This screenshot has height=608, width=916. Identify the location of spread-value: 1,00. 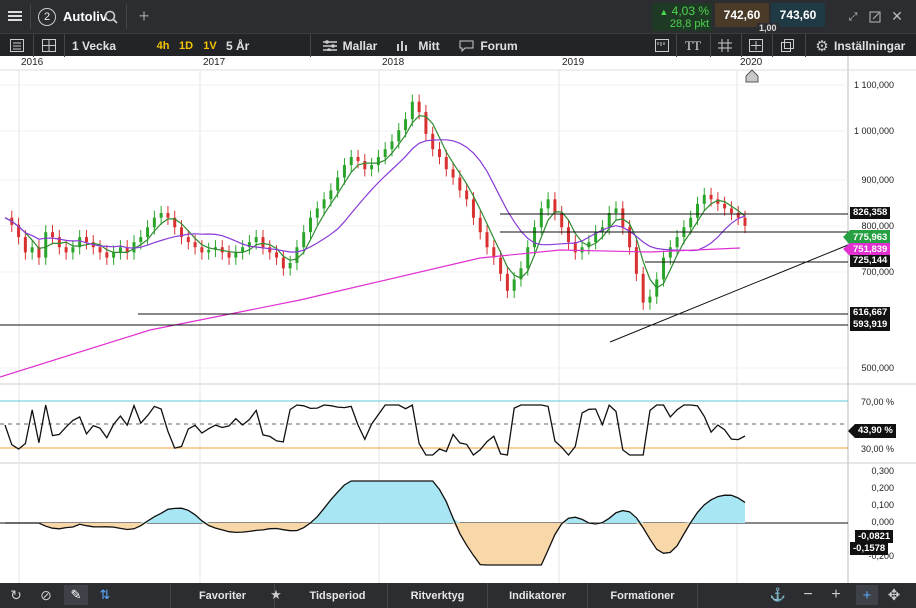
(768, 28).